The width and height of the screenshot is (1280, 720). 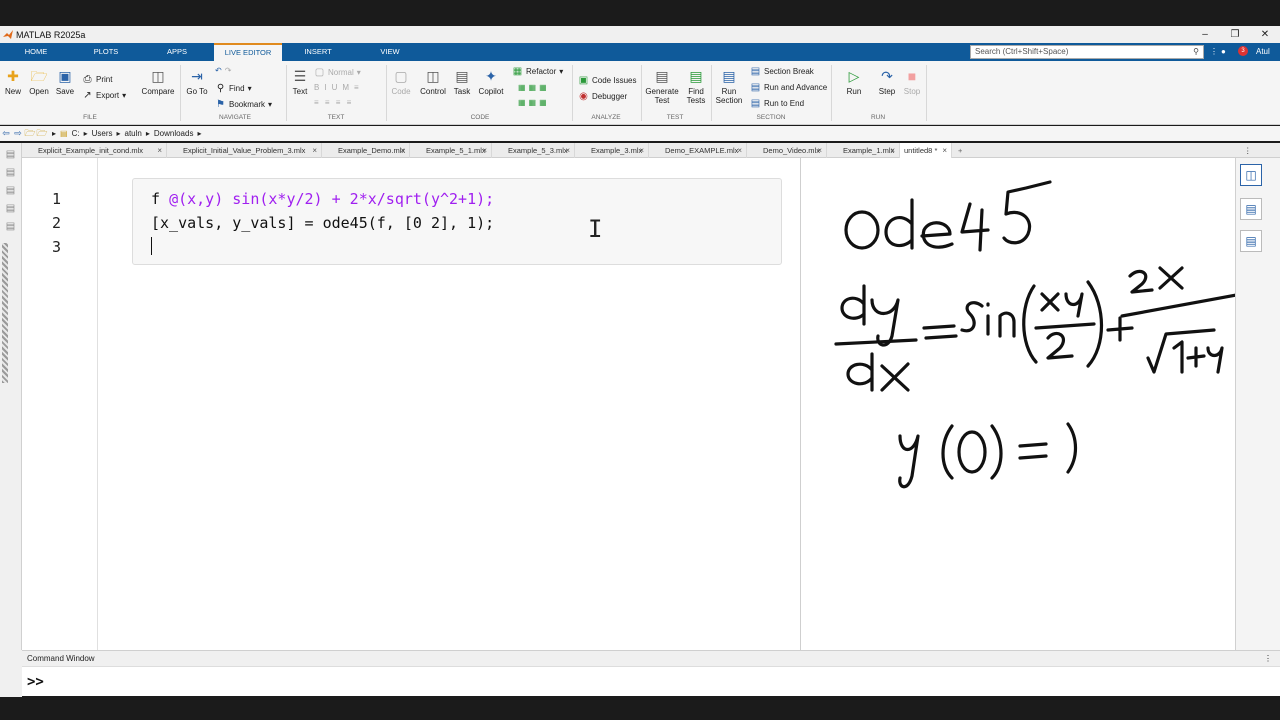 What do you see at coordinates (318, 52) in the screenshot?
I see `tab-insert: INSERT` at bounding box center [318, 52].